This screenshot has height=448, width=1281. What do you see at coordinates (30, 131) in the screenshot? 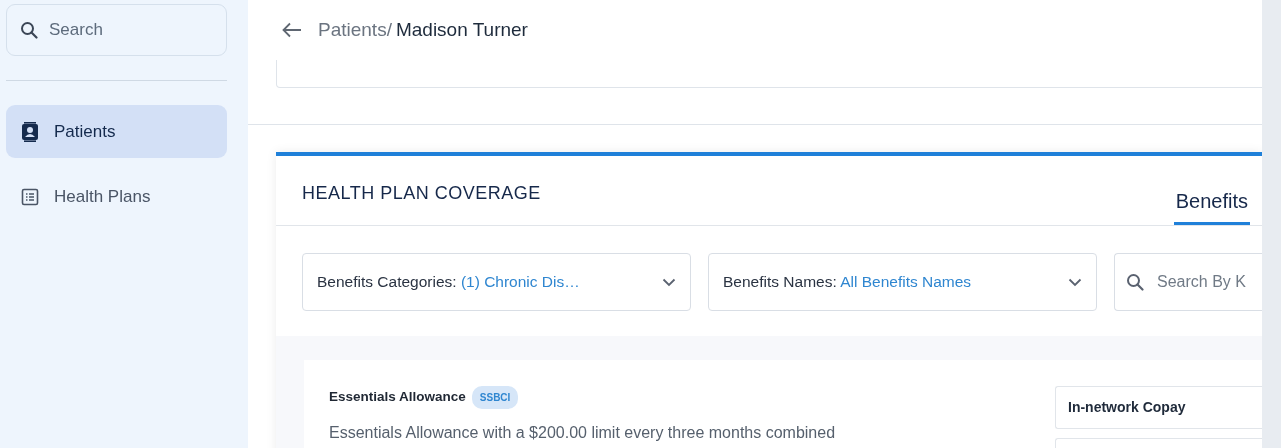
I see `contact-card-icon` at bounding box center [30, 131].